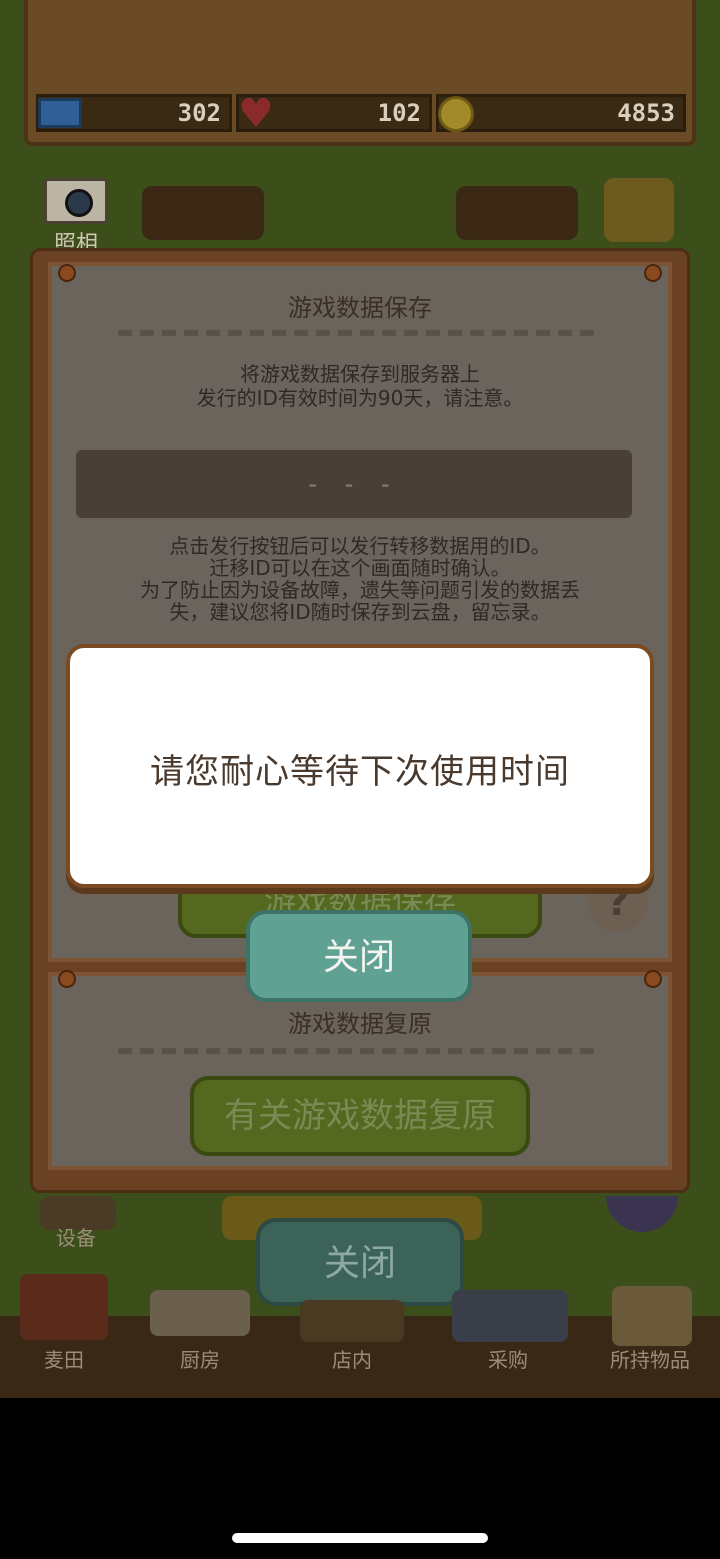 The width and height of the screenshot is (720, 1559). What do you see at coordinates (354, 484) in the screenshot?
I see `transfer-id-field: - - -` at bounding box center [354, 484].